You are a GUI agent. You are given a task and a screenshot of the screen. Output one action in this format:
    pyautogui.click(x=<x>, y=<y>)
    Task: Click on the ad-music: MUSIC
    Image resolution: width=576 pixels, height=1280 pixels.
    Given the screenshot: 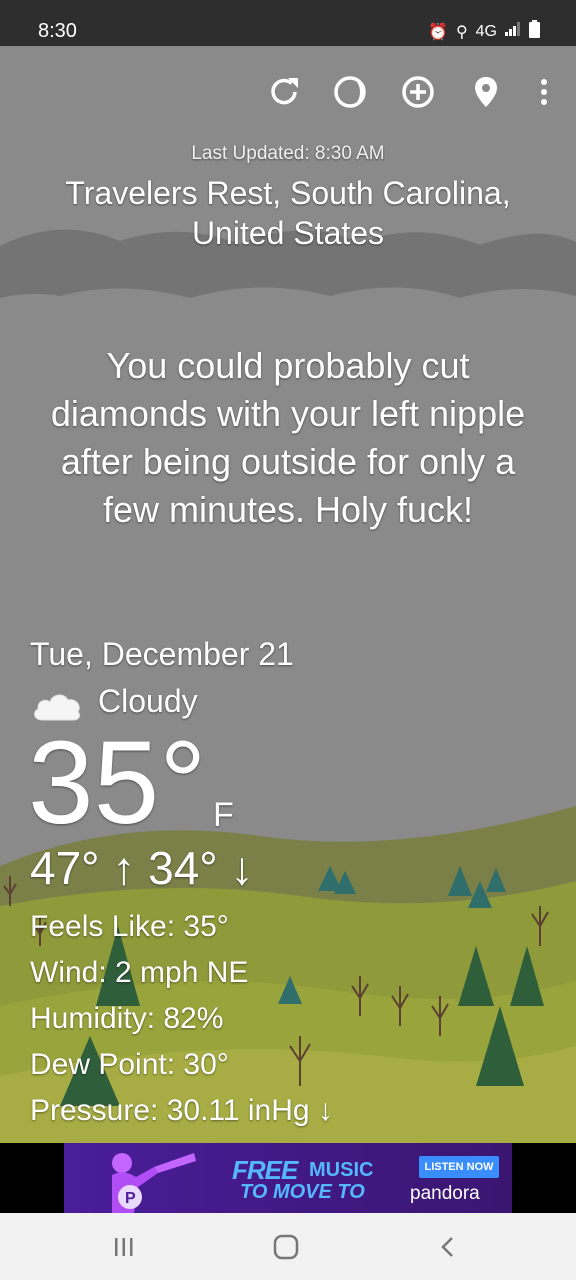 What is the action you would take?
    pyautogui.click(x=341, y=1170)
    